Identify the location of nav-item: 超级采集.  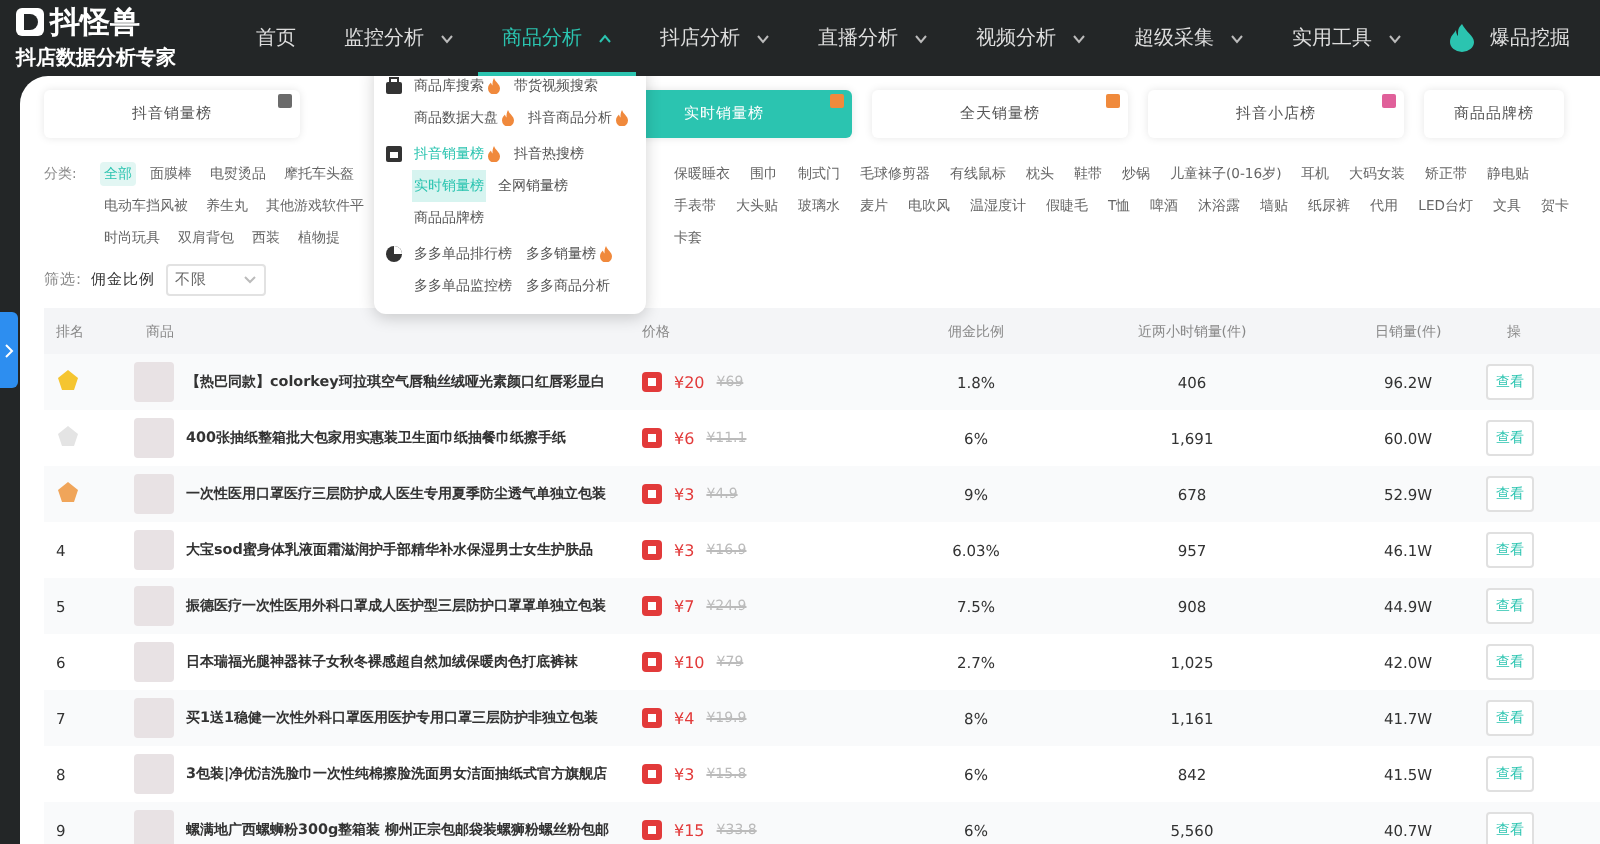
(1189, 38).